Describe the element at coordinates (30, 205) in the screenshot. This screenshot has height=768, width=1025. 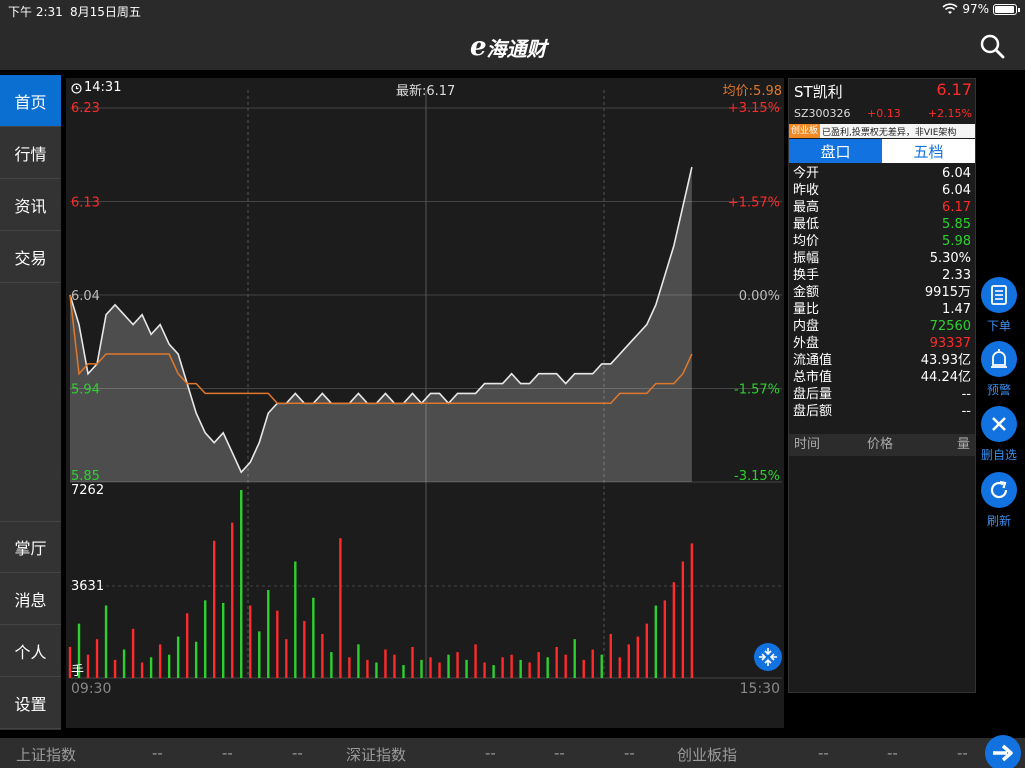
I see `sidebar-item-news: 资讯` at that location.